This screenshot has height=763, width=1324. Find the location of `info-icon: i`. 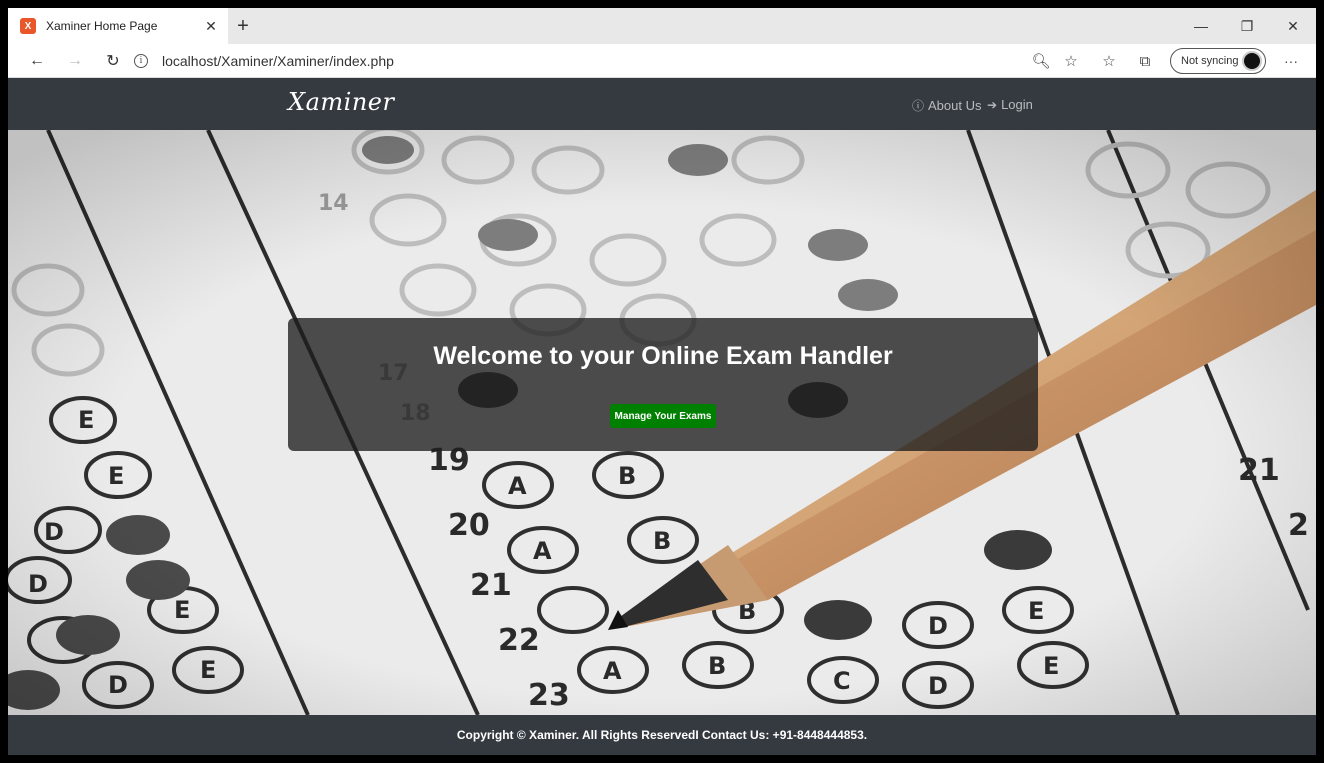

info-icon: i is located at coordinates (141, 61).